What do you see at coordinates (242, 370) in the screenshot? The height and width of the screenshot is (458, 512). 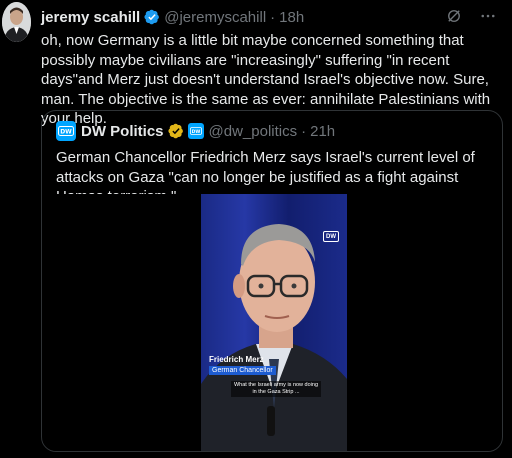 I see `lower-third-role: German Chancellor` at bounding box center [242, 370].